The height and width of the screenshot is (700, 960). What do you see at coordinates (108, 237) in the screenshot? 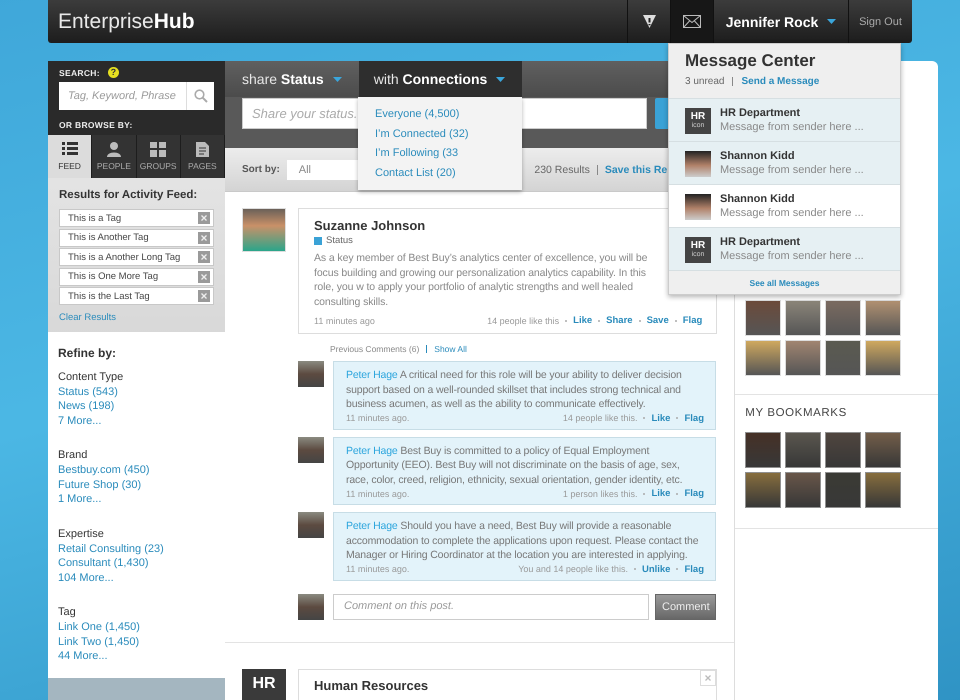
I see `tag-label: This is Another Tag` at bounding box center [108, 237].